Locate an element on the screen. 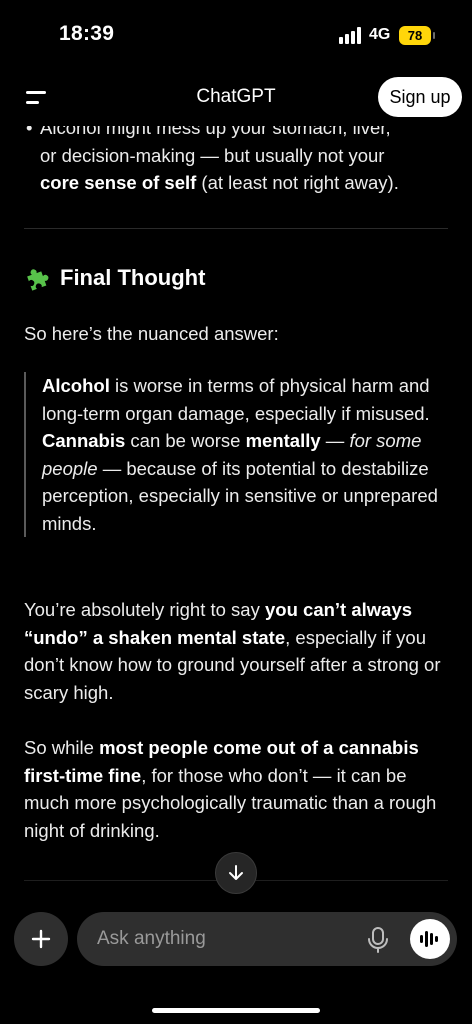  heading-text: Final Thought is located at coordinates (133, 277).